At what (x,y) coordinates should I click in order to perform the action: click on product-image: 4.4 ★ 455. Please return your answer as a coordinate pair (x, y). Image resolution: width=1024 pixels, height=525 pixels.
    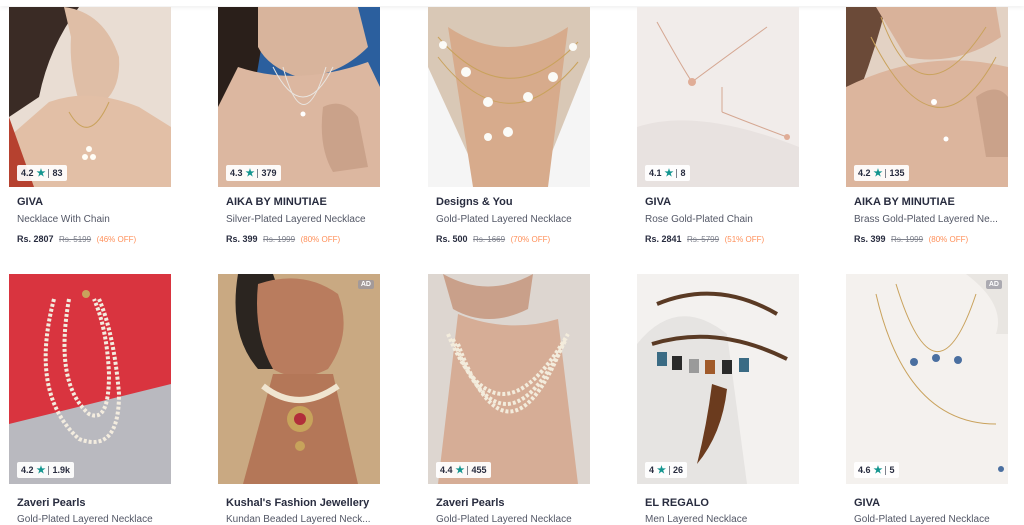
    Looking at the image, I should click on (509, 379).